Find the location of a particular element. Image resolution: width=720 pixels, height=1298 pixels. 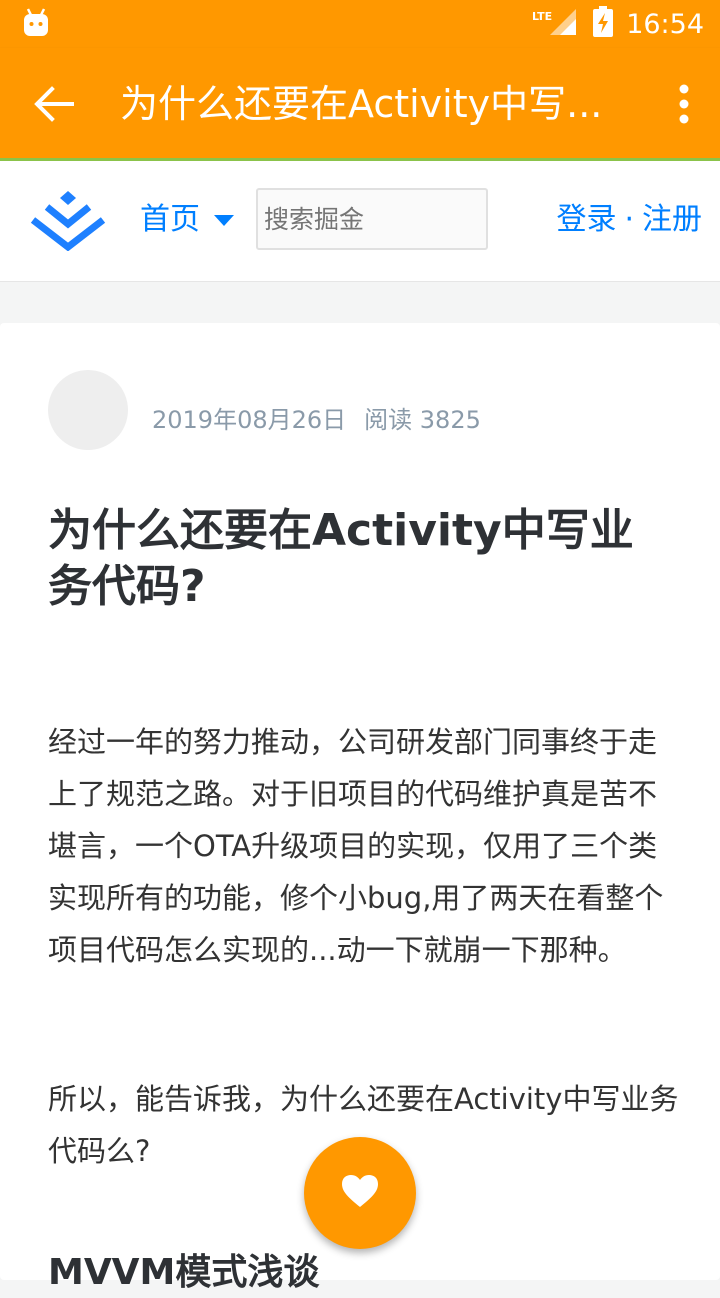

nav-home-label: 首页 is located at coordinates (170, 219).